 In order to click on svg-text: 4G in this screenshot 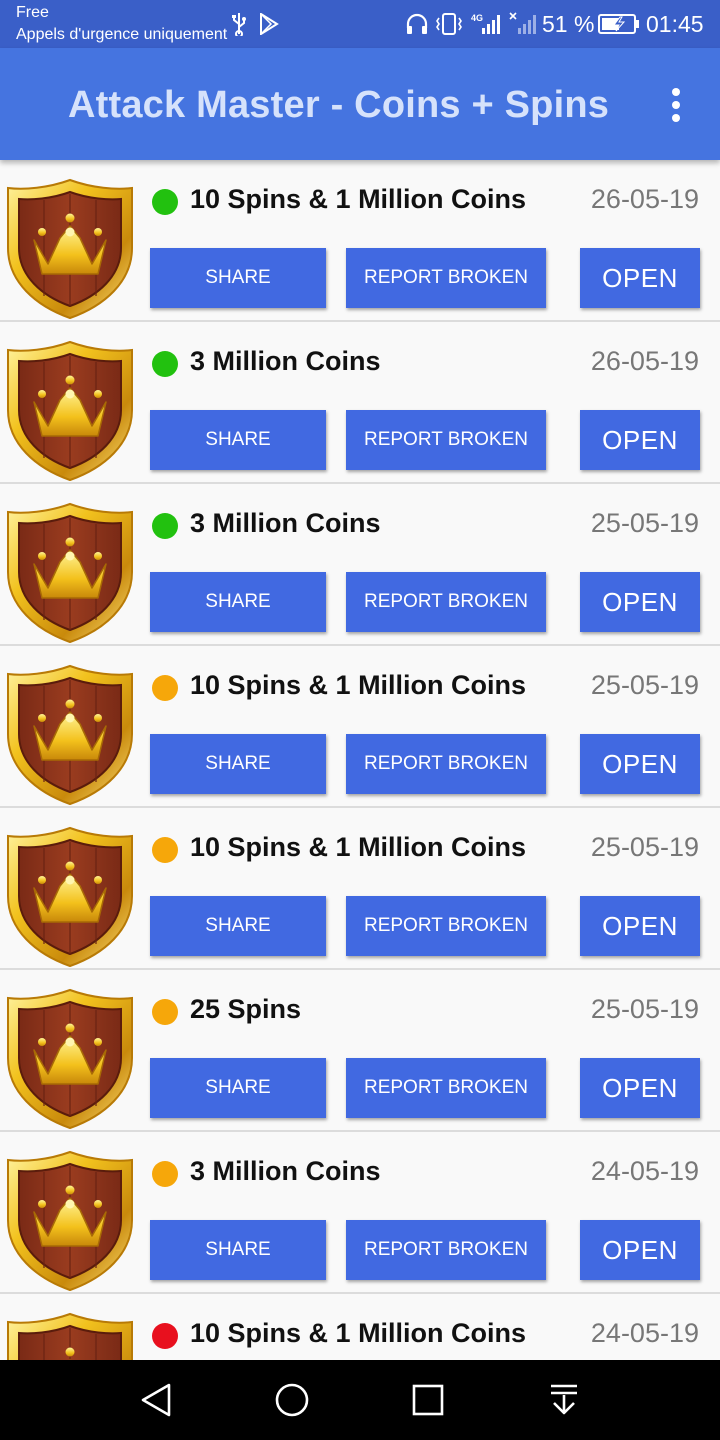, I will do `click(477, 18)`.